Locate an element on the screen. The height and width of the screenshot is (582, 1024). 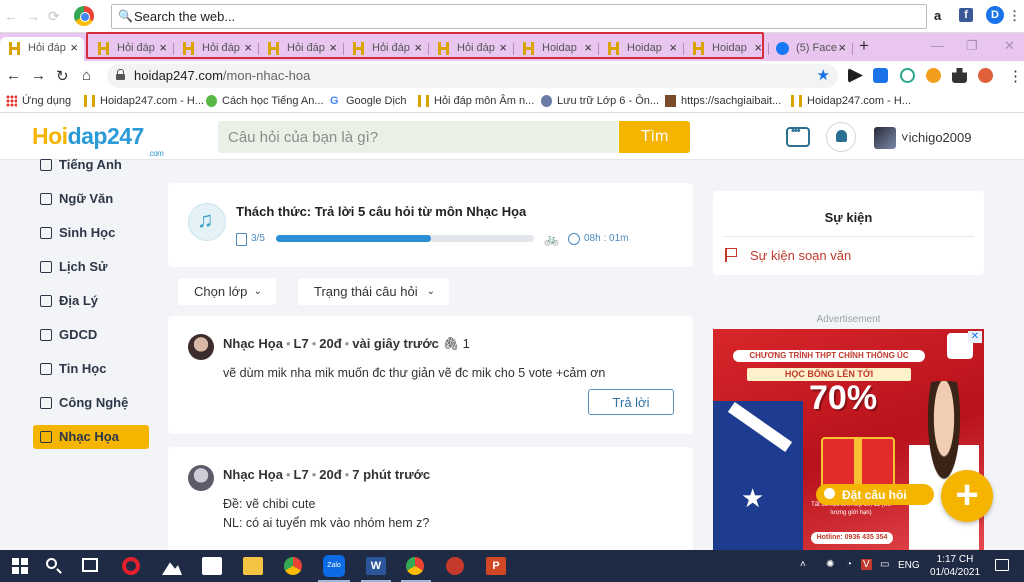
status-select: Trạng thái câu hỏi ⌄ is located at coordinates (373, 291).